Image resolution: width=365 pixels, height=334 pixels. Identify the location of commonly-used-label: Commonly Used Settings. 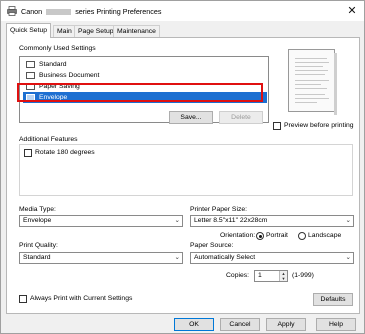
(57, 48).